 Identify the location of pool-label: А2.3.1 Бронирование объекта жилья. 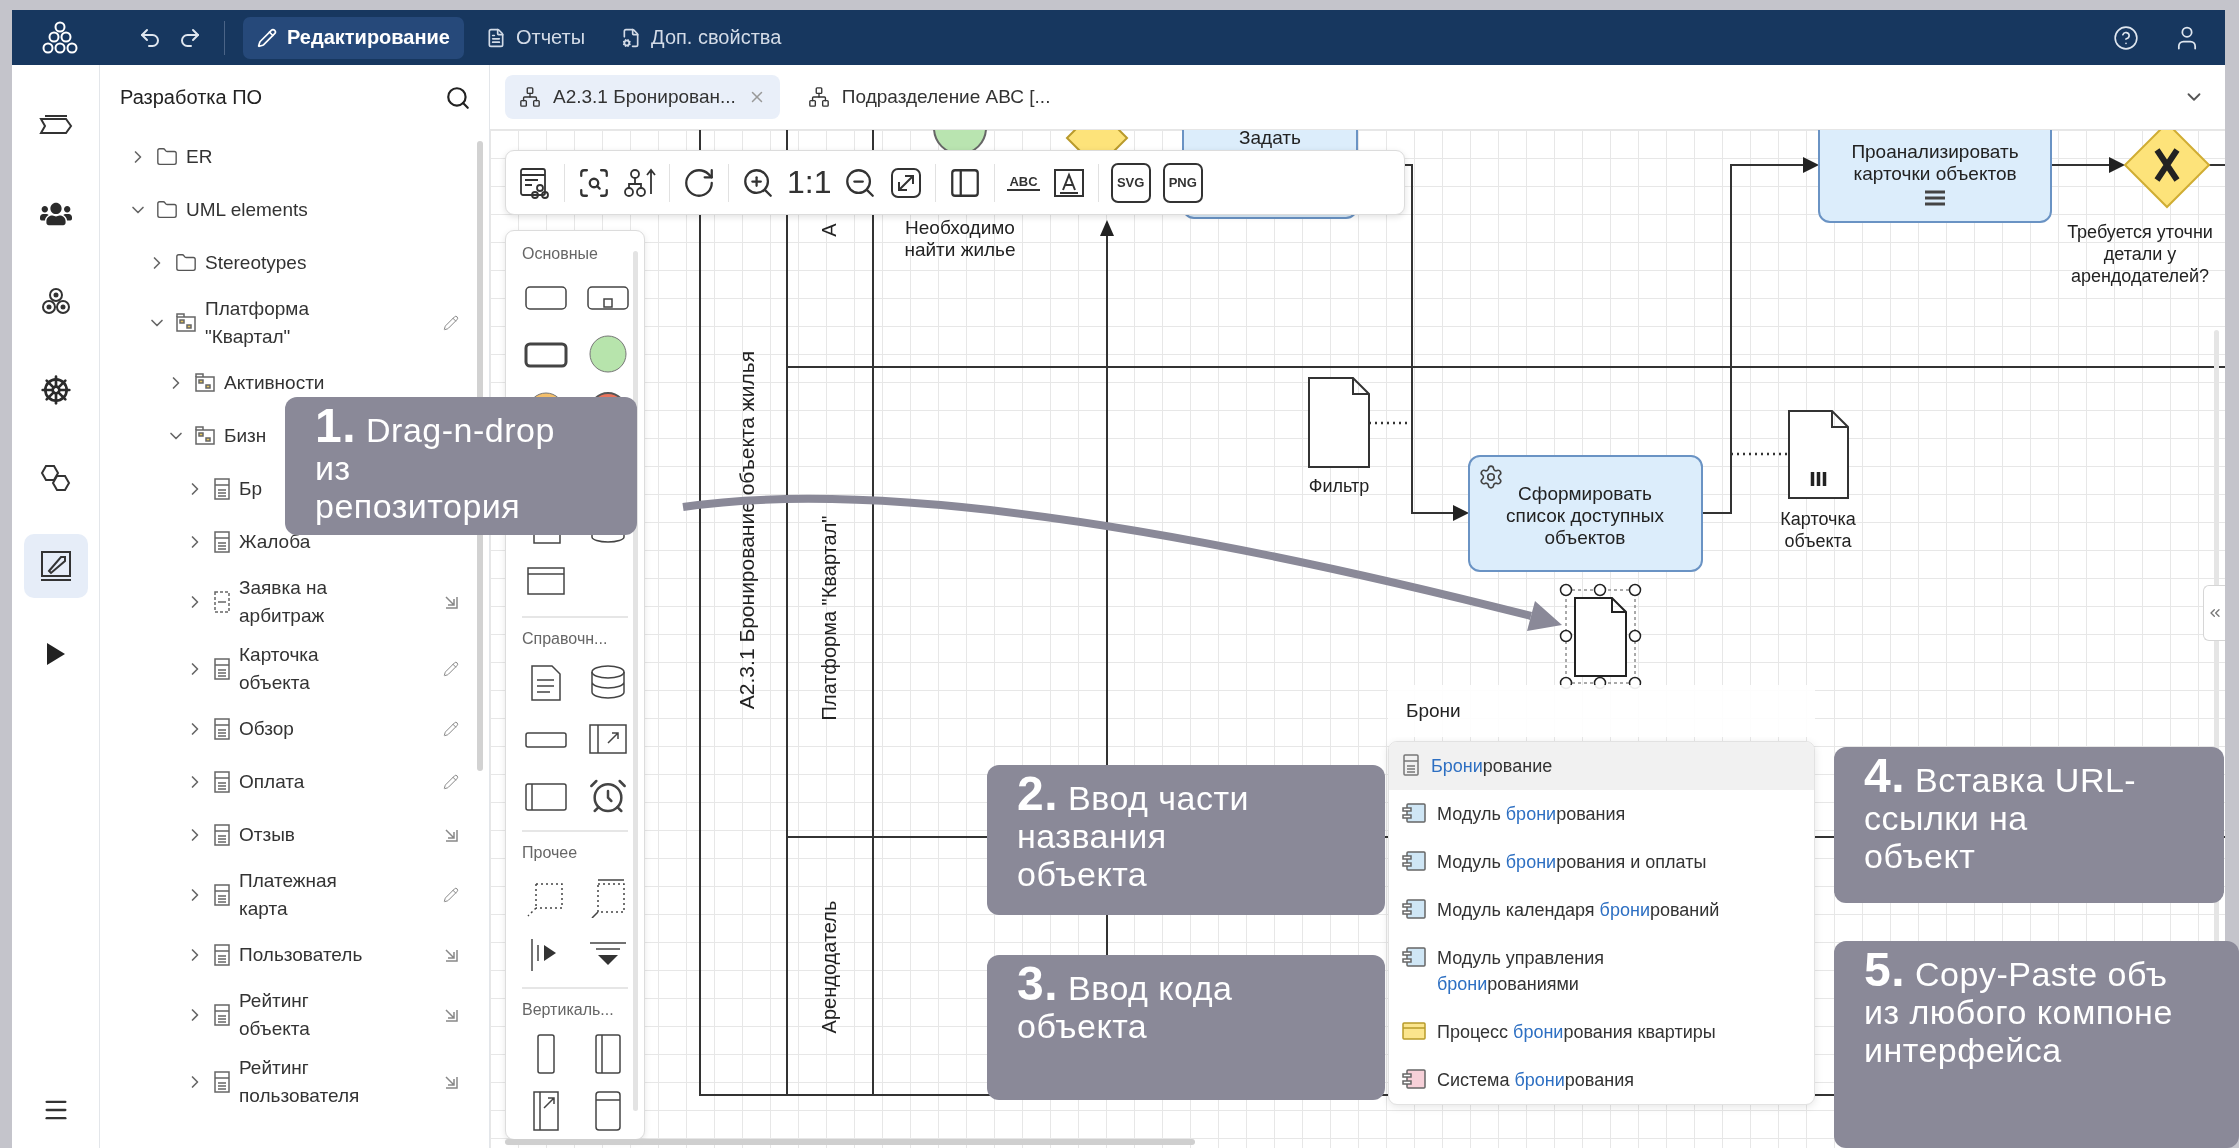
(746, 530).